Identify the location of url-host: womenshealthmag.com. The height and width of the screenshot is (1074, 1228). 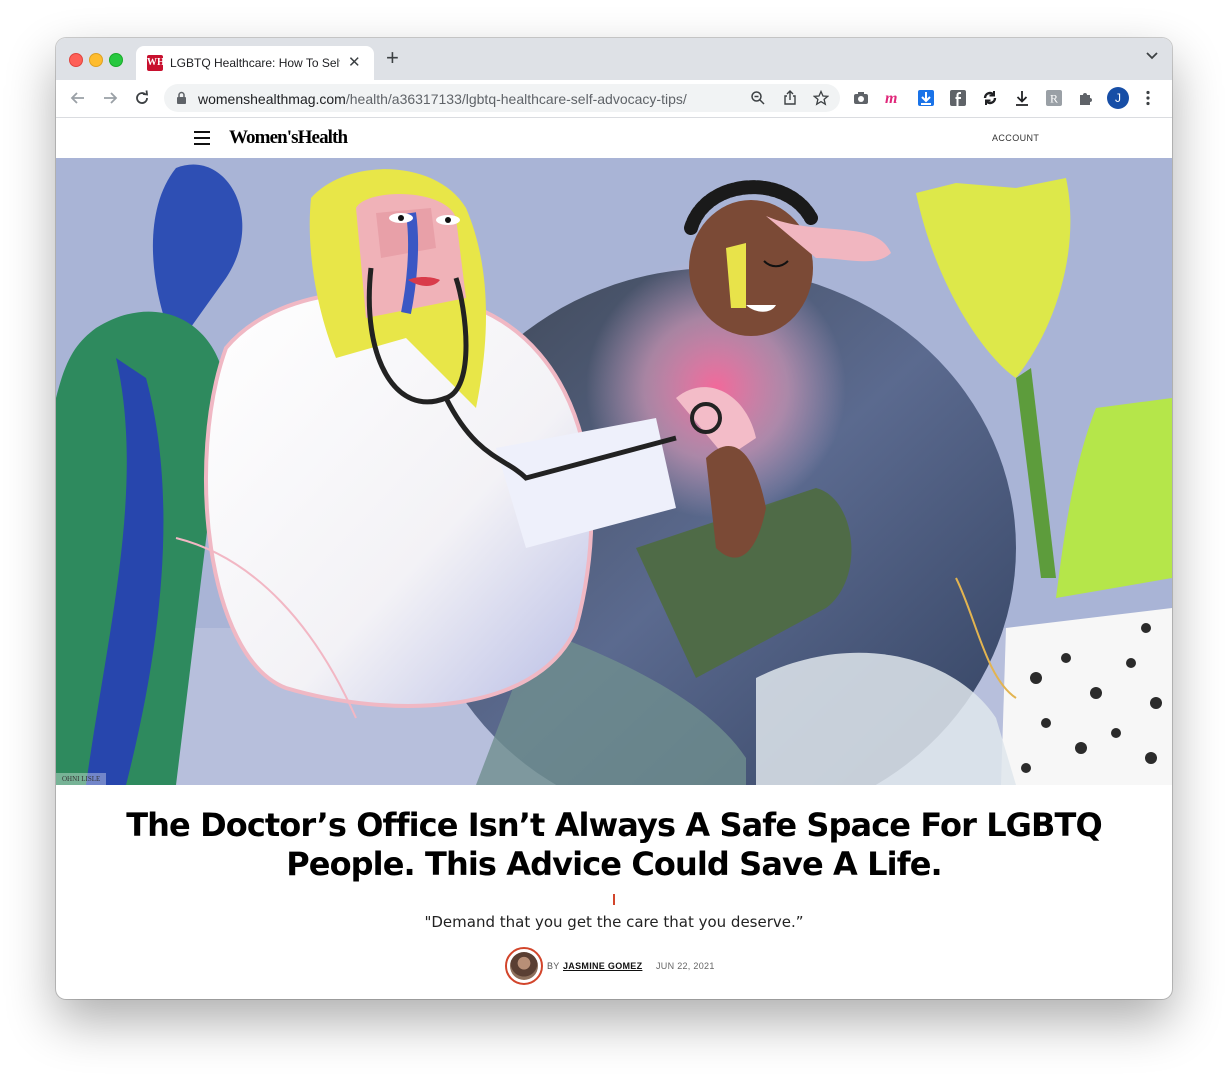
(272, 99).